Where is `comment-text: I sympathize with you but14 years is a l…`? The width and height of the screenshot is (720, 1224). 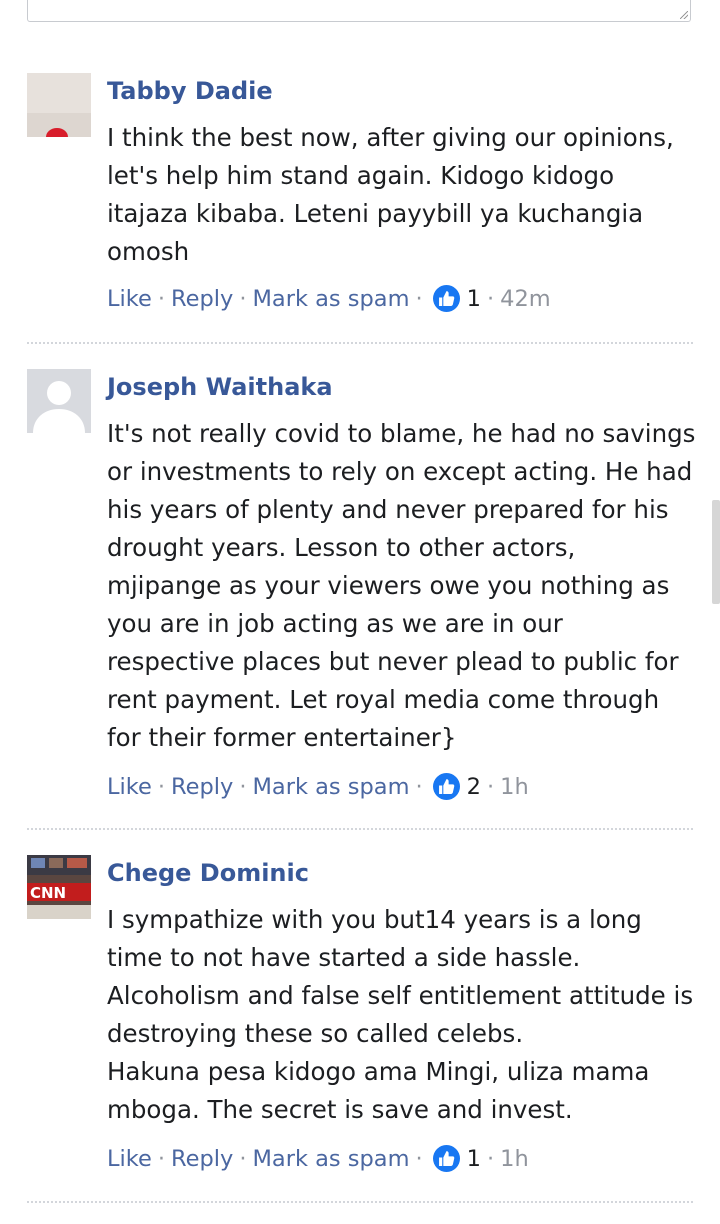
comment-text: I sympathize with you but14 years is a l… is located at coordinates (400, 1014).